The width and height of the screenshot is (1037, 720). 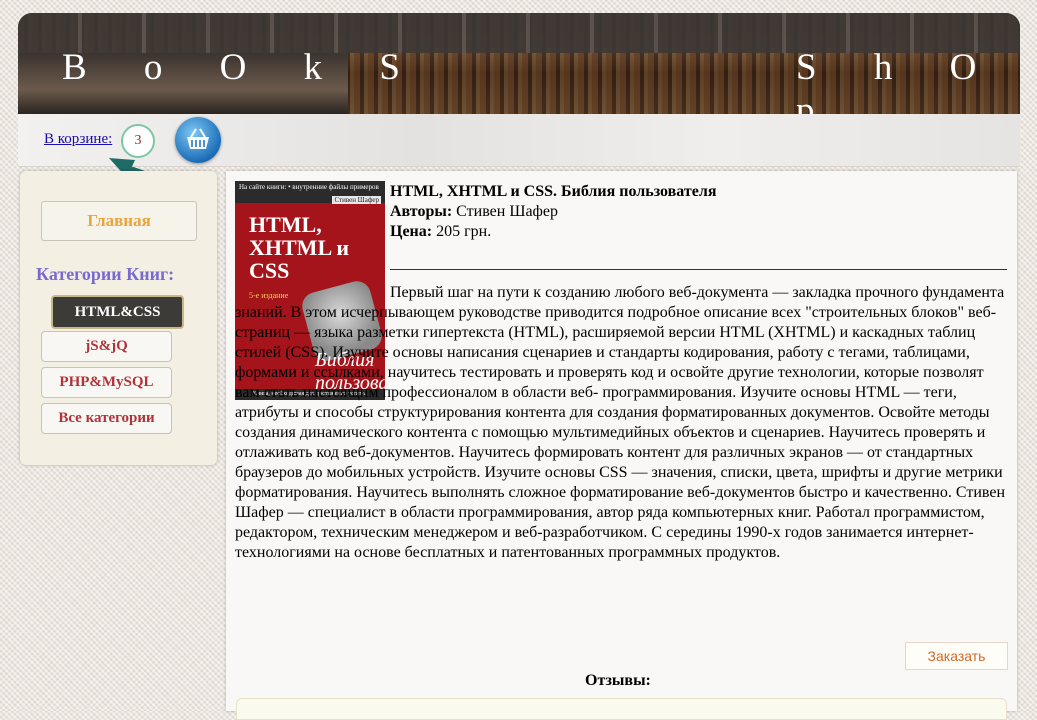 I want to click on divider, so click(x=698, y=269).